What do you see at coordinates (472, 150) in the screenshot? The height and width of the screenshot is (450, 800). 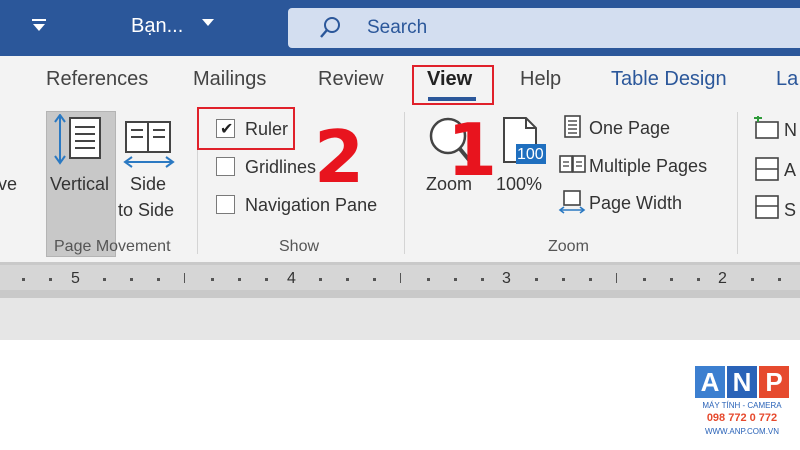 I see `annotation-number-1: 1` at bounding box center [472, 150].